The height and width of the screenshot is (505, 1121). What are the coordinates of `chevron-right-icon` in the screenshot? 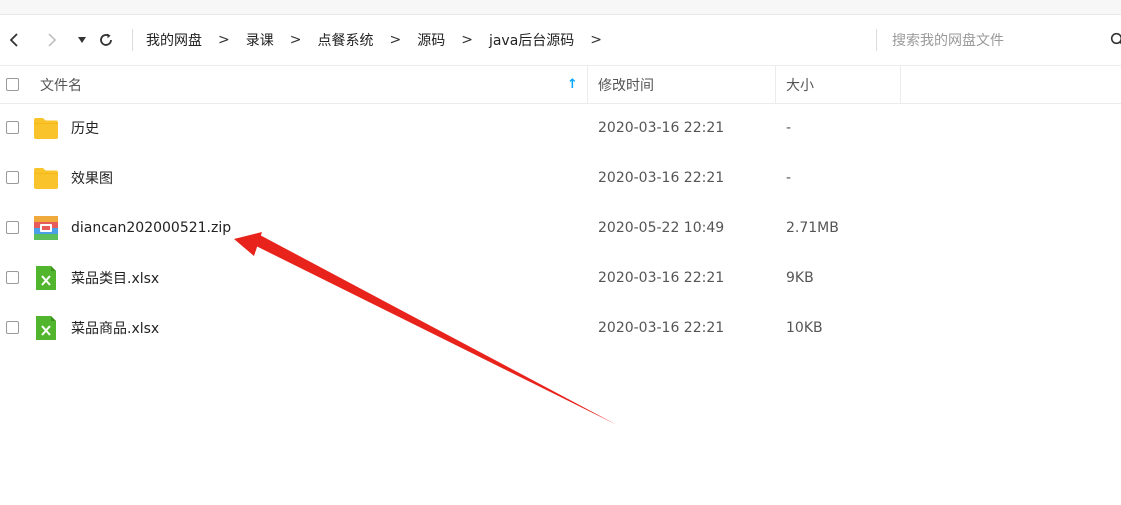 It's located at (52, 40).